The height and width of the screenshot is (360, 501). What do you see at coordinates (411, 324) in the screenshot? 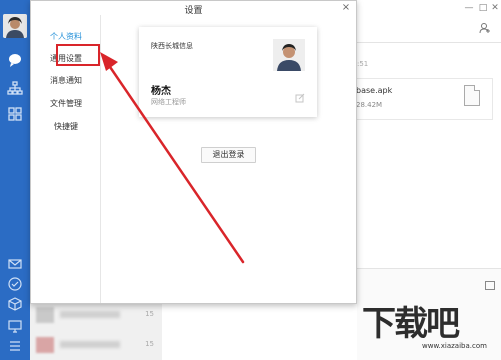
I see `watermark-logo: 下载吧` at bounding box center [411, 324].